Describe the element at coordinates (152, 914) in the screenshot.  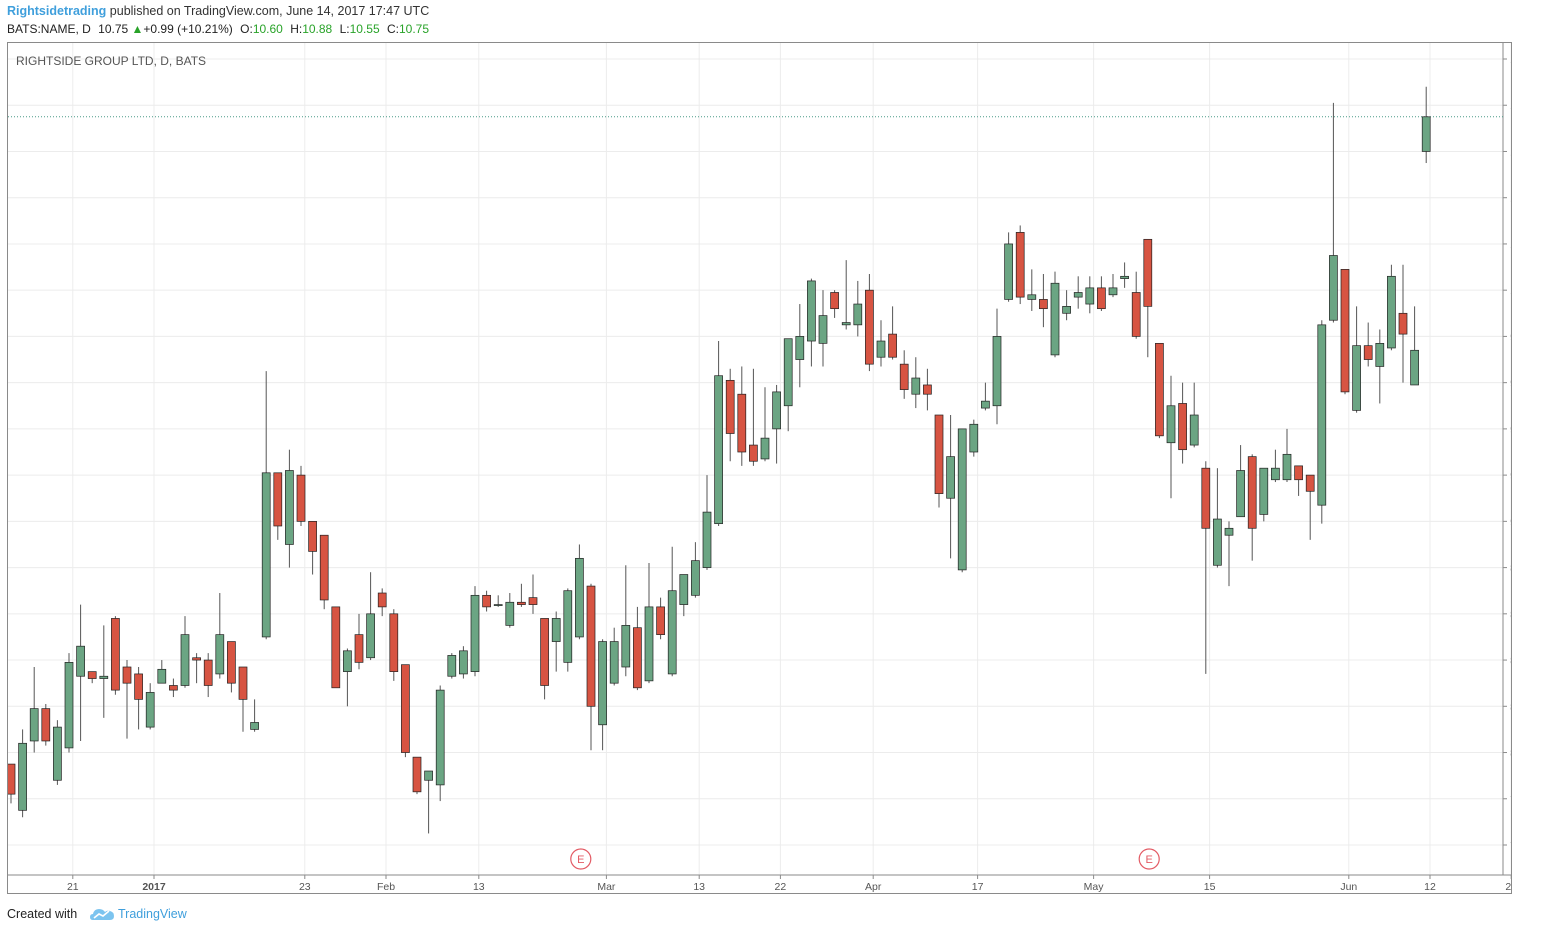
I see `tradingview-link: TradingView` at that location.